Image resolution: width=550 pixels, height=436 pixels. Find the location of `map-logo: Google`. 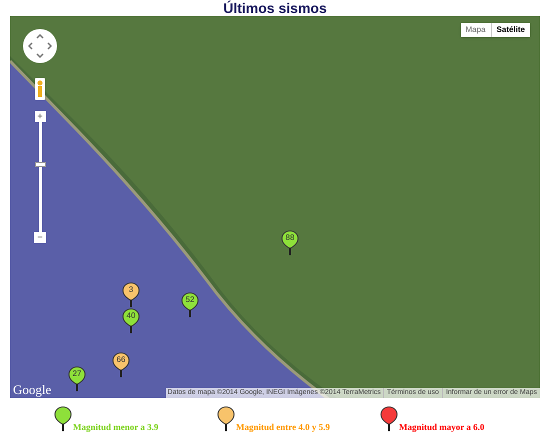

map-logo: Google is located at coordinates (32, 389).